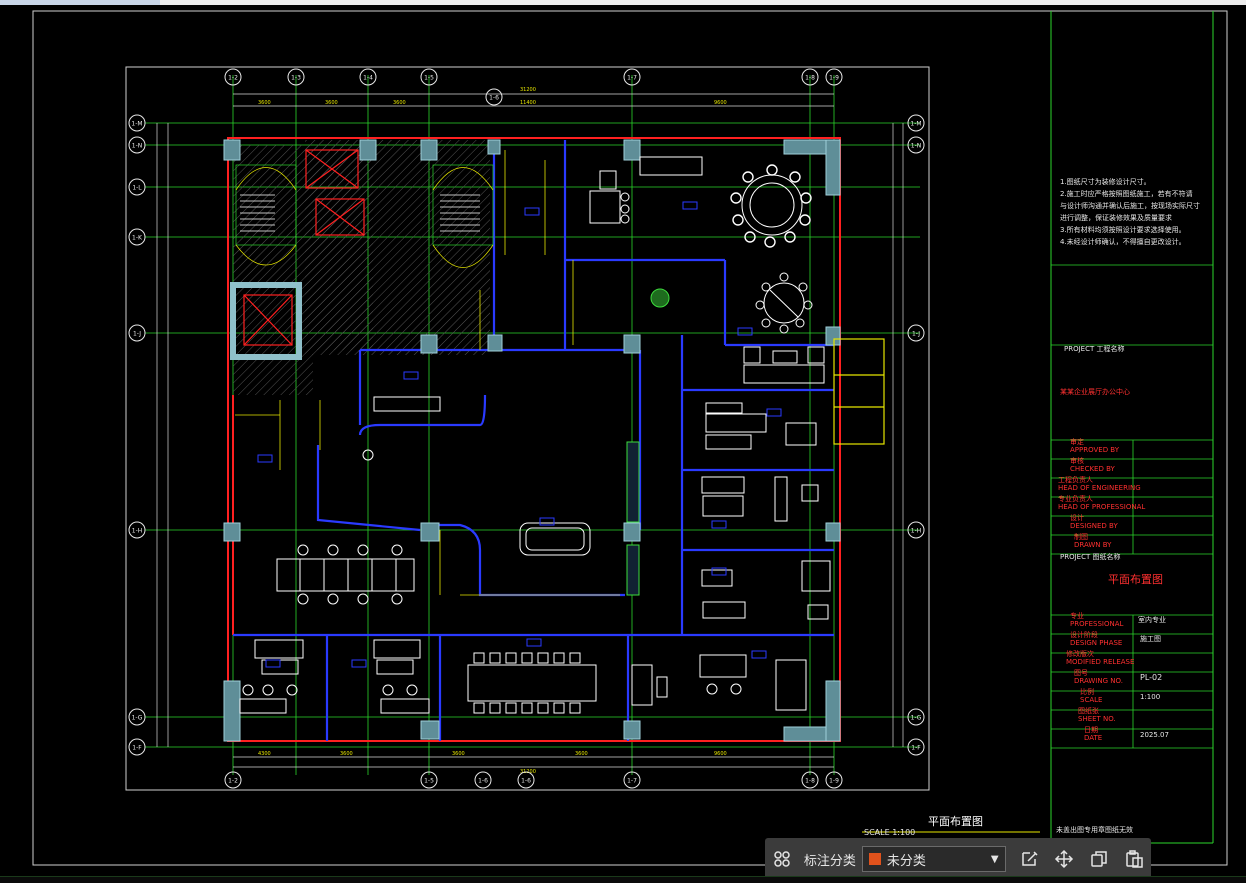  I want to click on svg-text: 11400, so click(528, 103).